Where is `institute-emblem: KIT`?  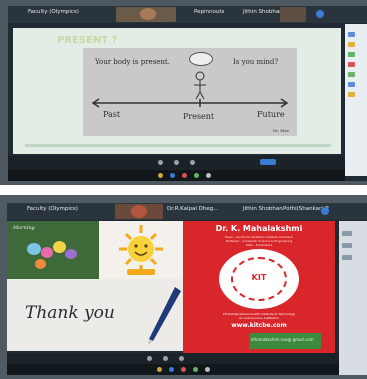
institute-emblem: KIT is located at coordinates (259, 279).